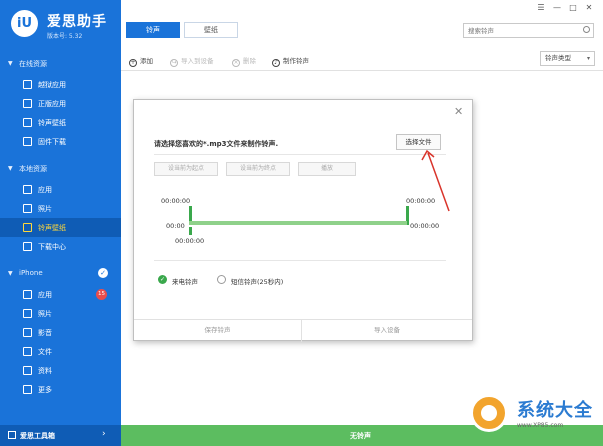 The height and width of the screenshot is (446, 603). What do you see at coordinates (27, 389) in the screenshot?
I see `more-icon` at bounding box center [27, 389].